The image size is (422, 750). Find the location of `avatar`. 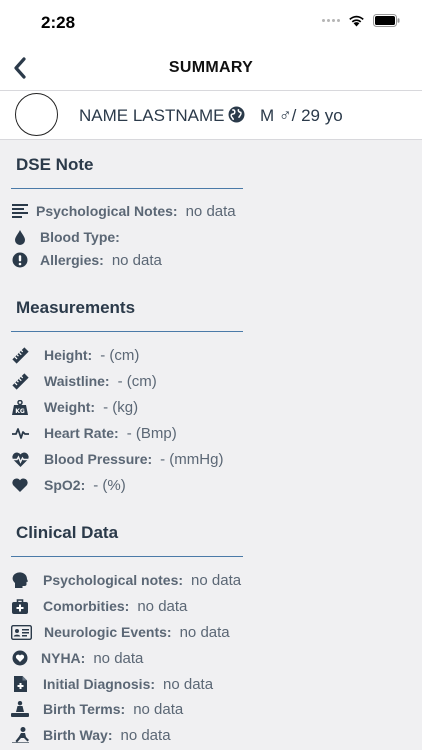

avatar is located at coordinates (36, 114).